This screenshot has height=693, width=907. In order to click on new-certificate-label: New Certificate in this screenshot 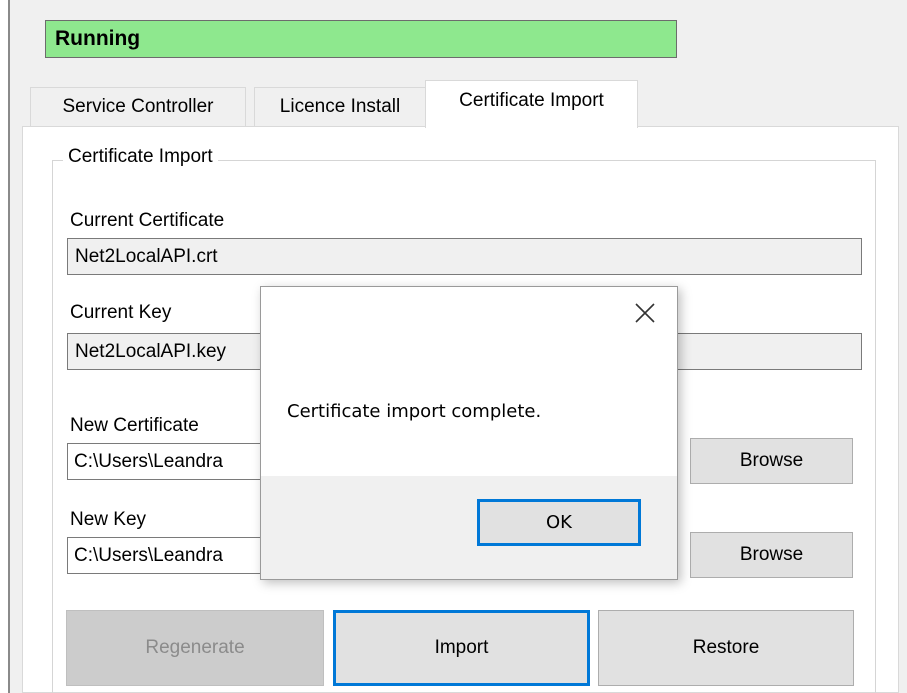, I will do `click(134, 425)`.